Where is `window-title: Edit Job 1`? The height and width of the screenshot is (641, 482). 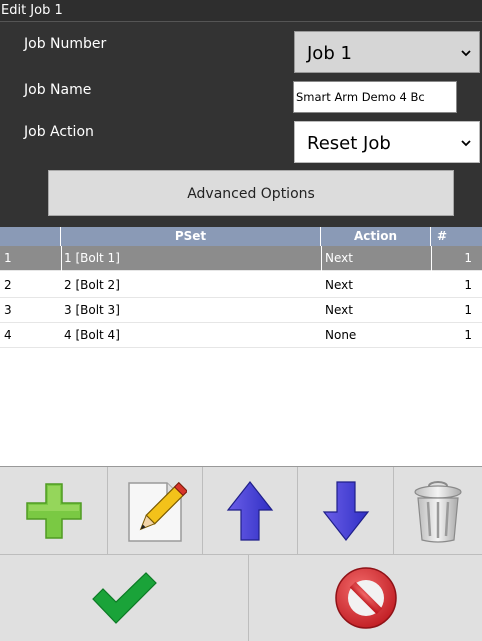 window-title: Edit Job 1 is located at coordinates (241, 11).